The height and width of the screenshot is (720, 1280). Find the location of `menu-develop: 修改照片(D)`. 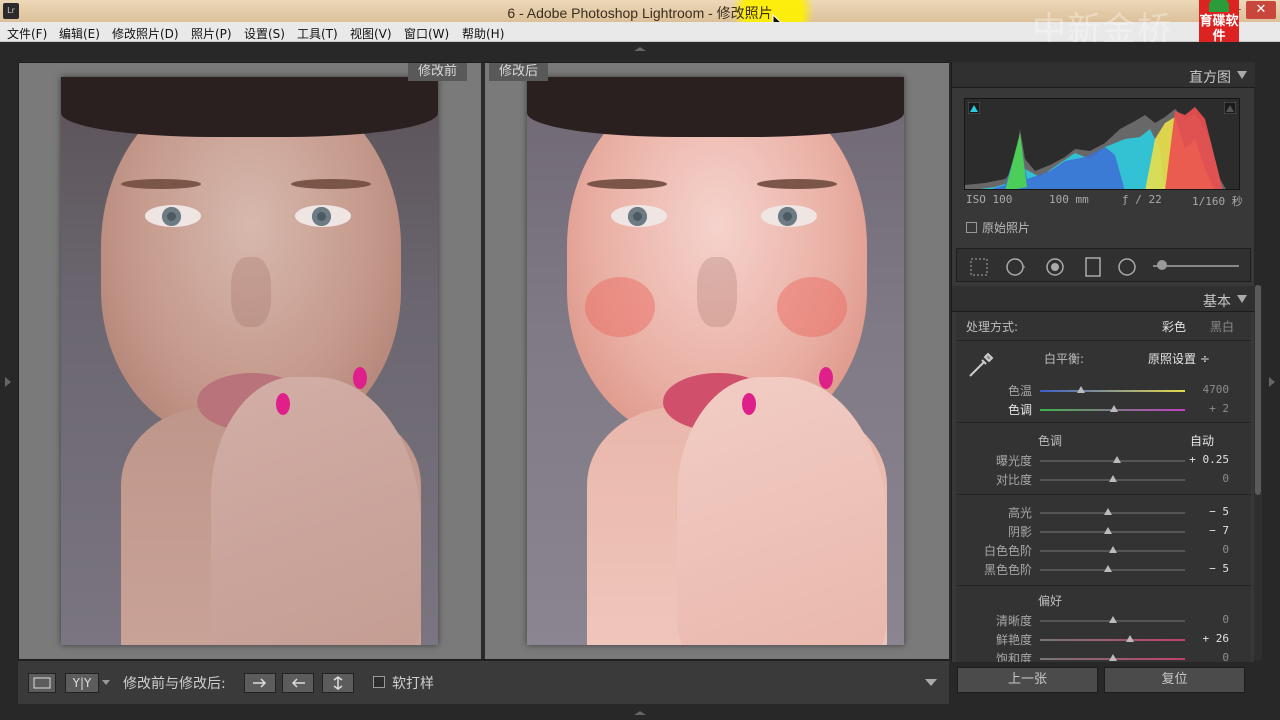

menu-develop: 修改照片(D) is located at coordinates (145, 33).